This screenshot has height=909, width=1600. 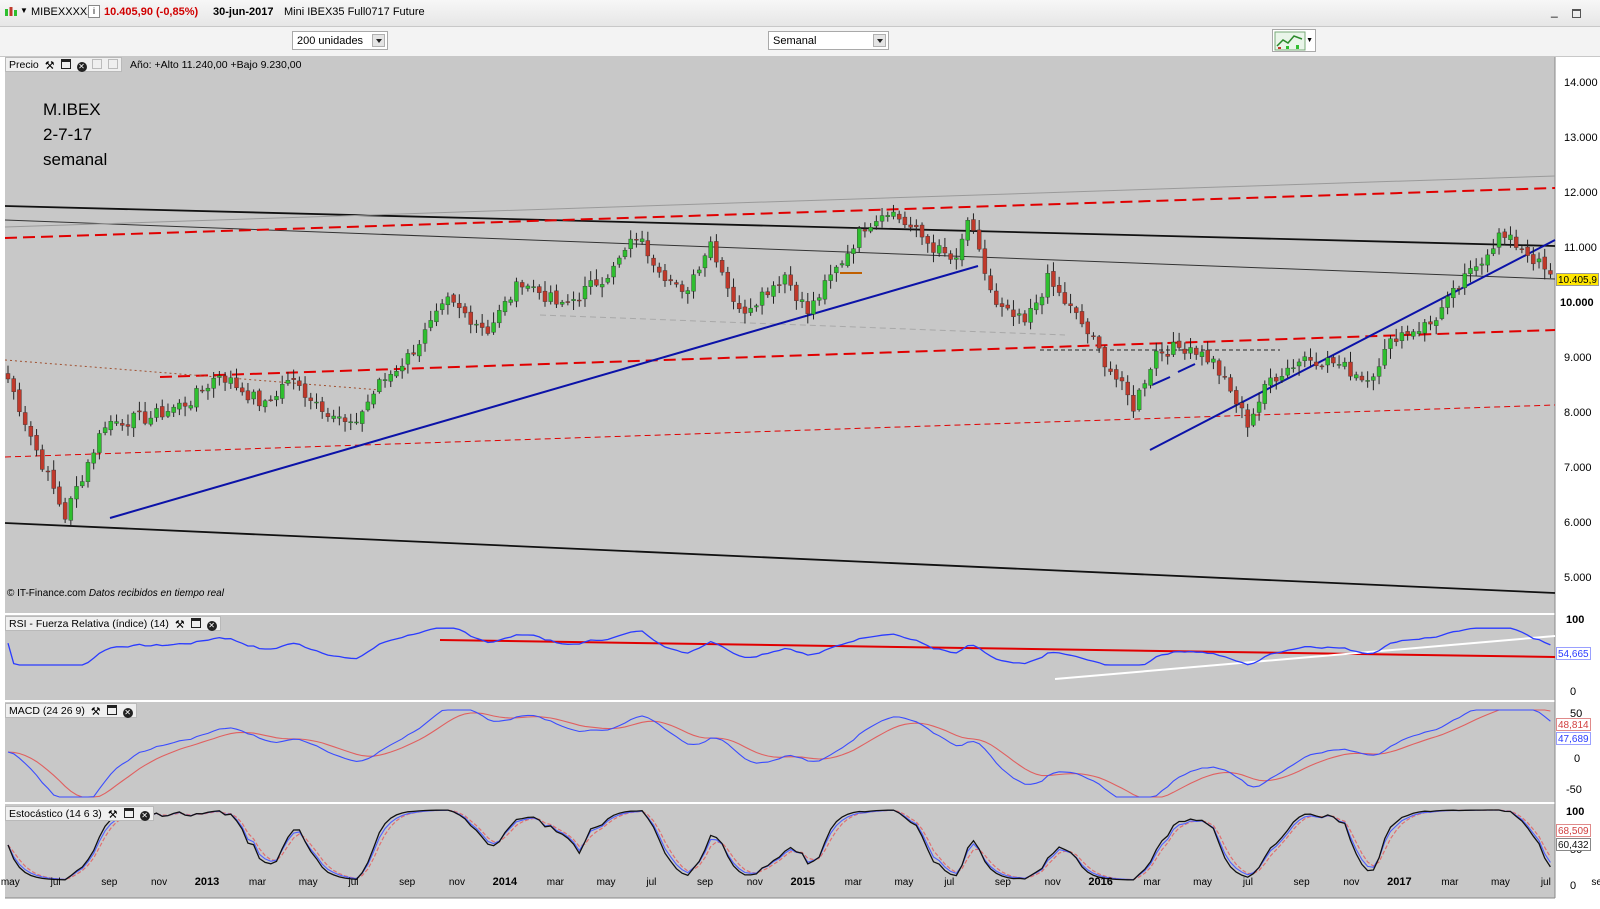 I want to click on rsi-panel, so click(x=780, y=657).